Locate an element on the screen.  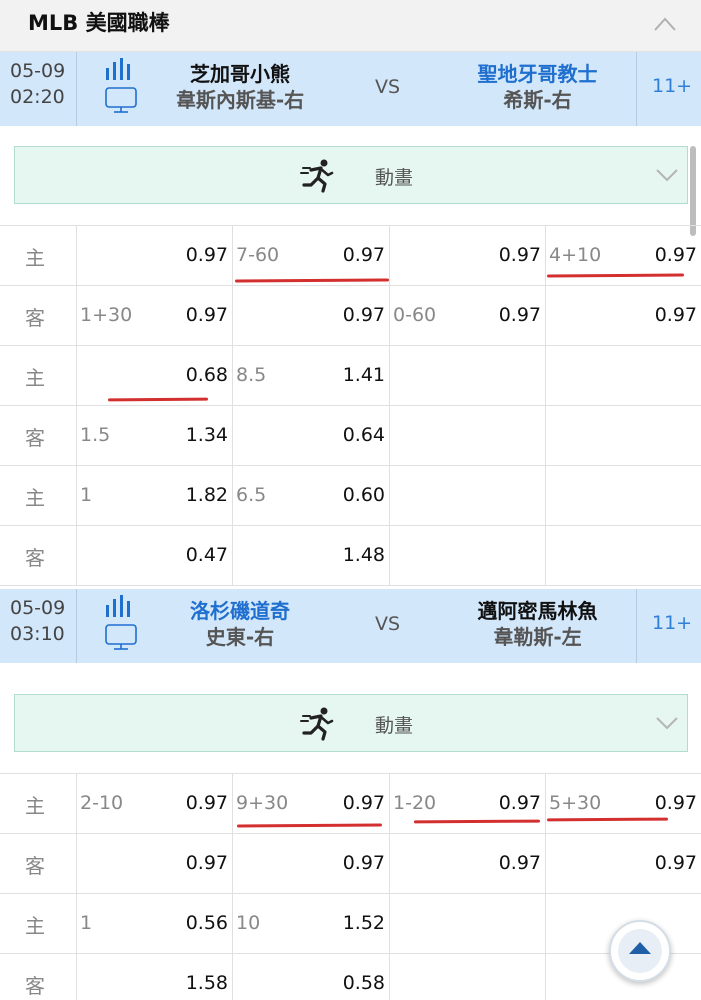
away-team-name: 聖地牙哥教士 is located at coordinates (537, 74).